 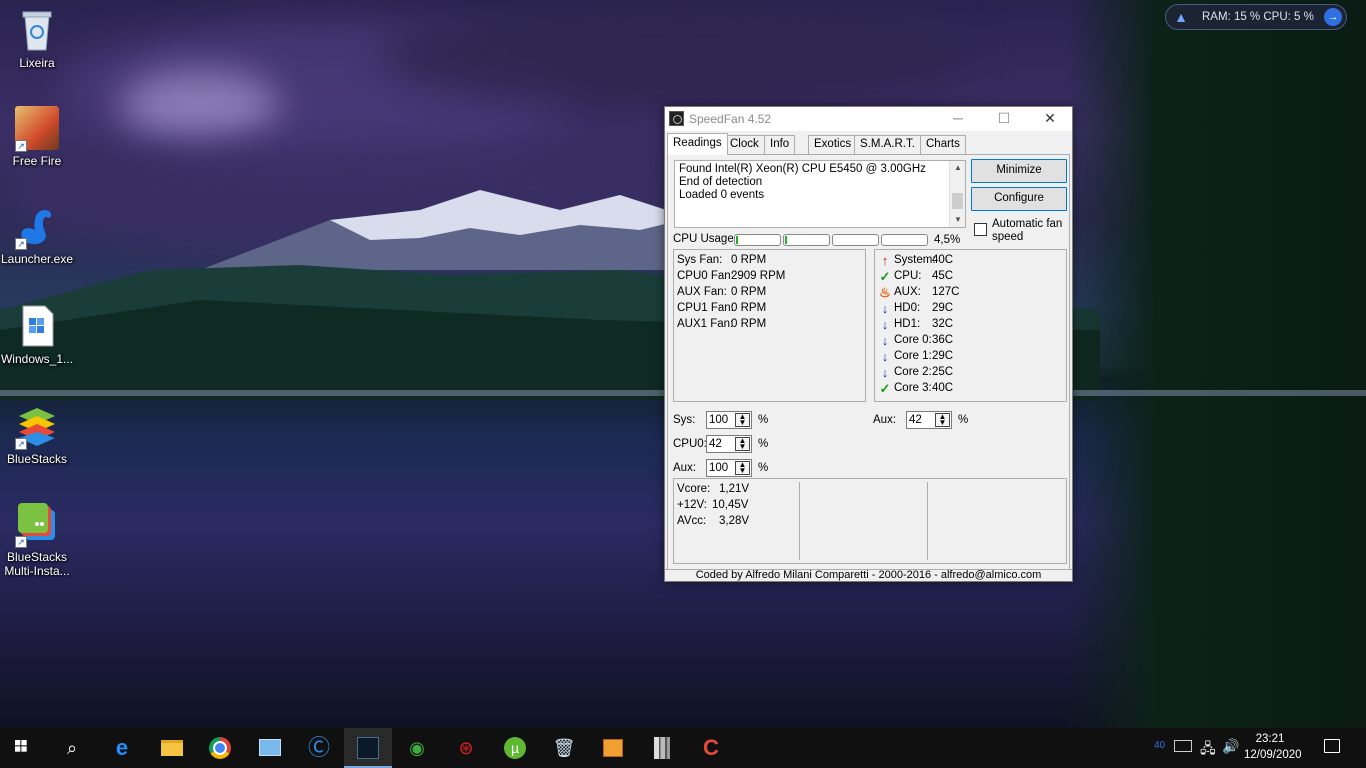 What do you see at coordinates (885, 260) in the screenshot?
I see `arrow-up-icon: ↑` at bounding box center [885, 260].